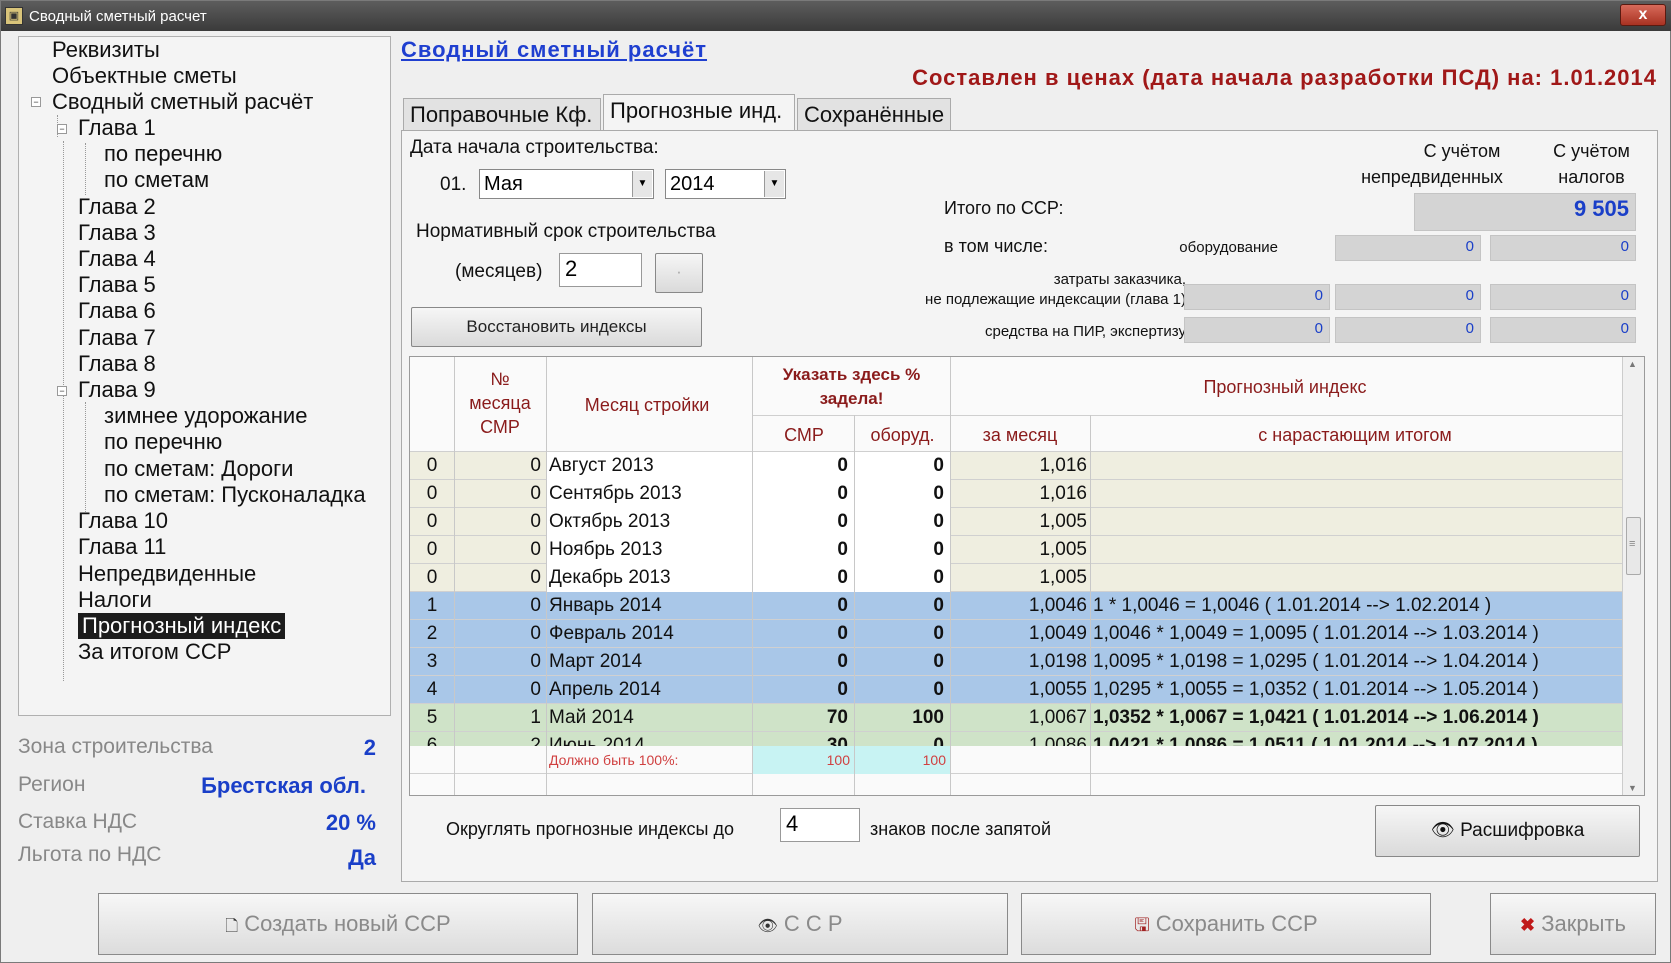 The height and width of the screenshot is (963, 1671). Describe the element at coordinates (205, 416) in the screenshot. I see `tree-item-winter: зимнее удорожание` at that location.